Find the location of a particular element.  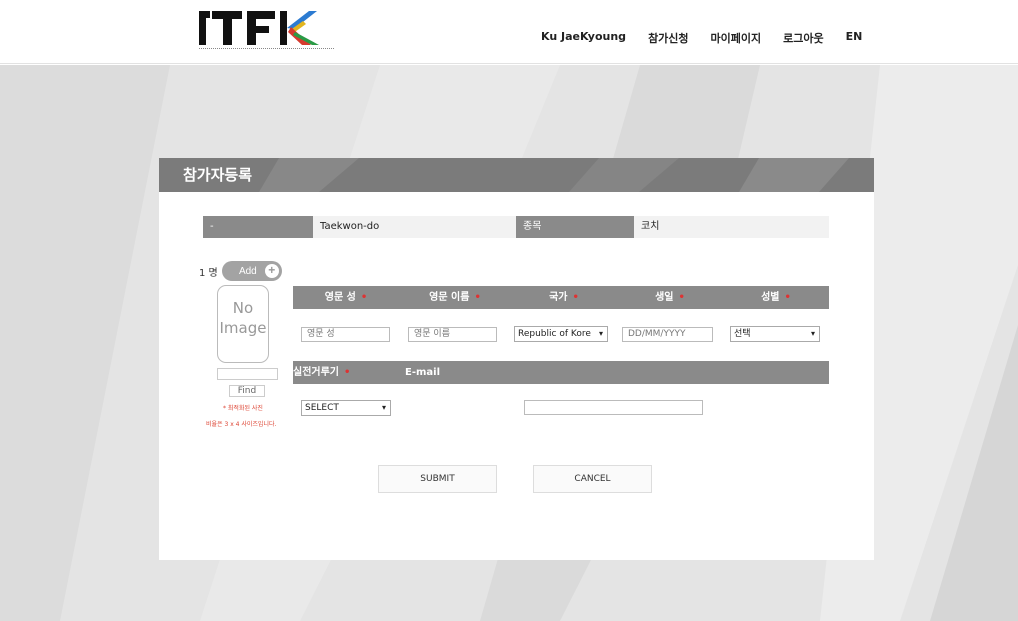

event-value: Taekwon-do is located at coordinates (414, 227).